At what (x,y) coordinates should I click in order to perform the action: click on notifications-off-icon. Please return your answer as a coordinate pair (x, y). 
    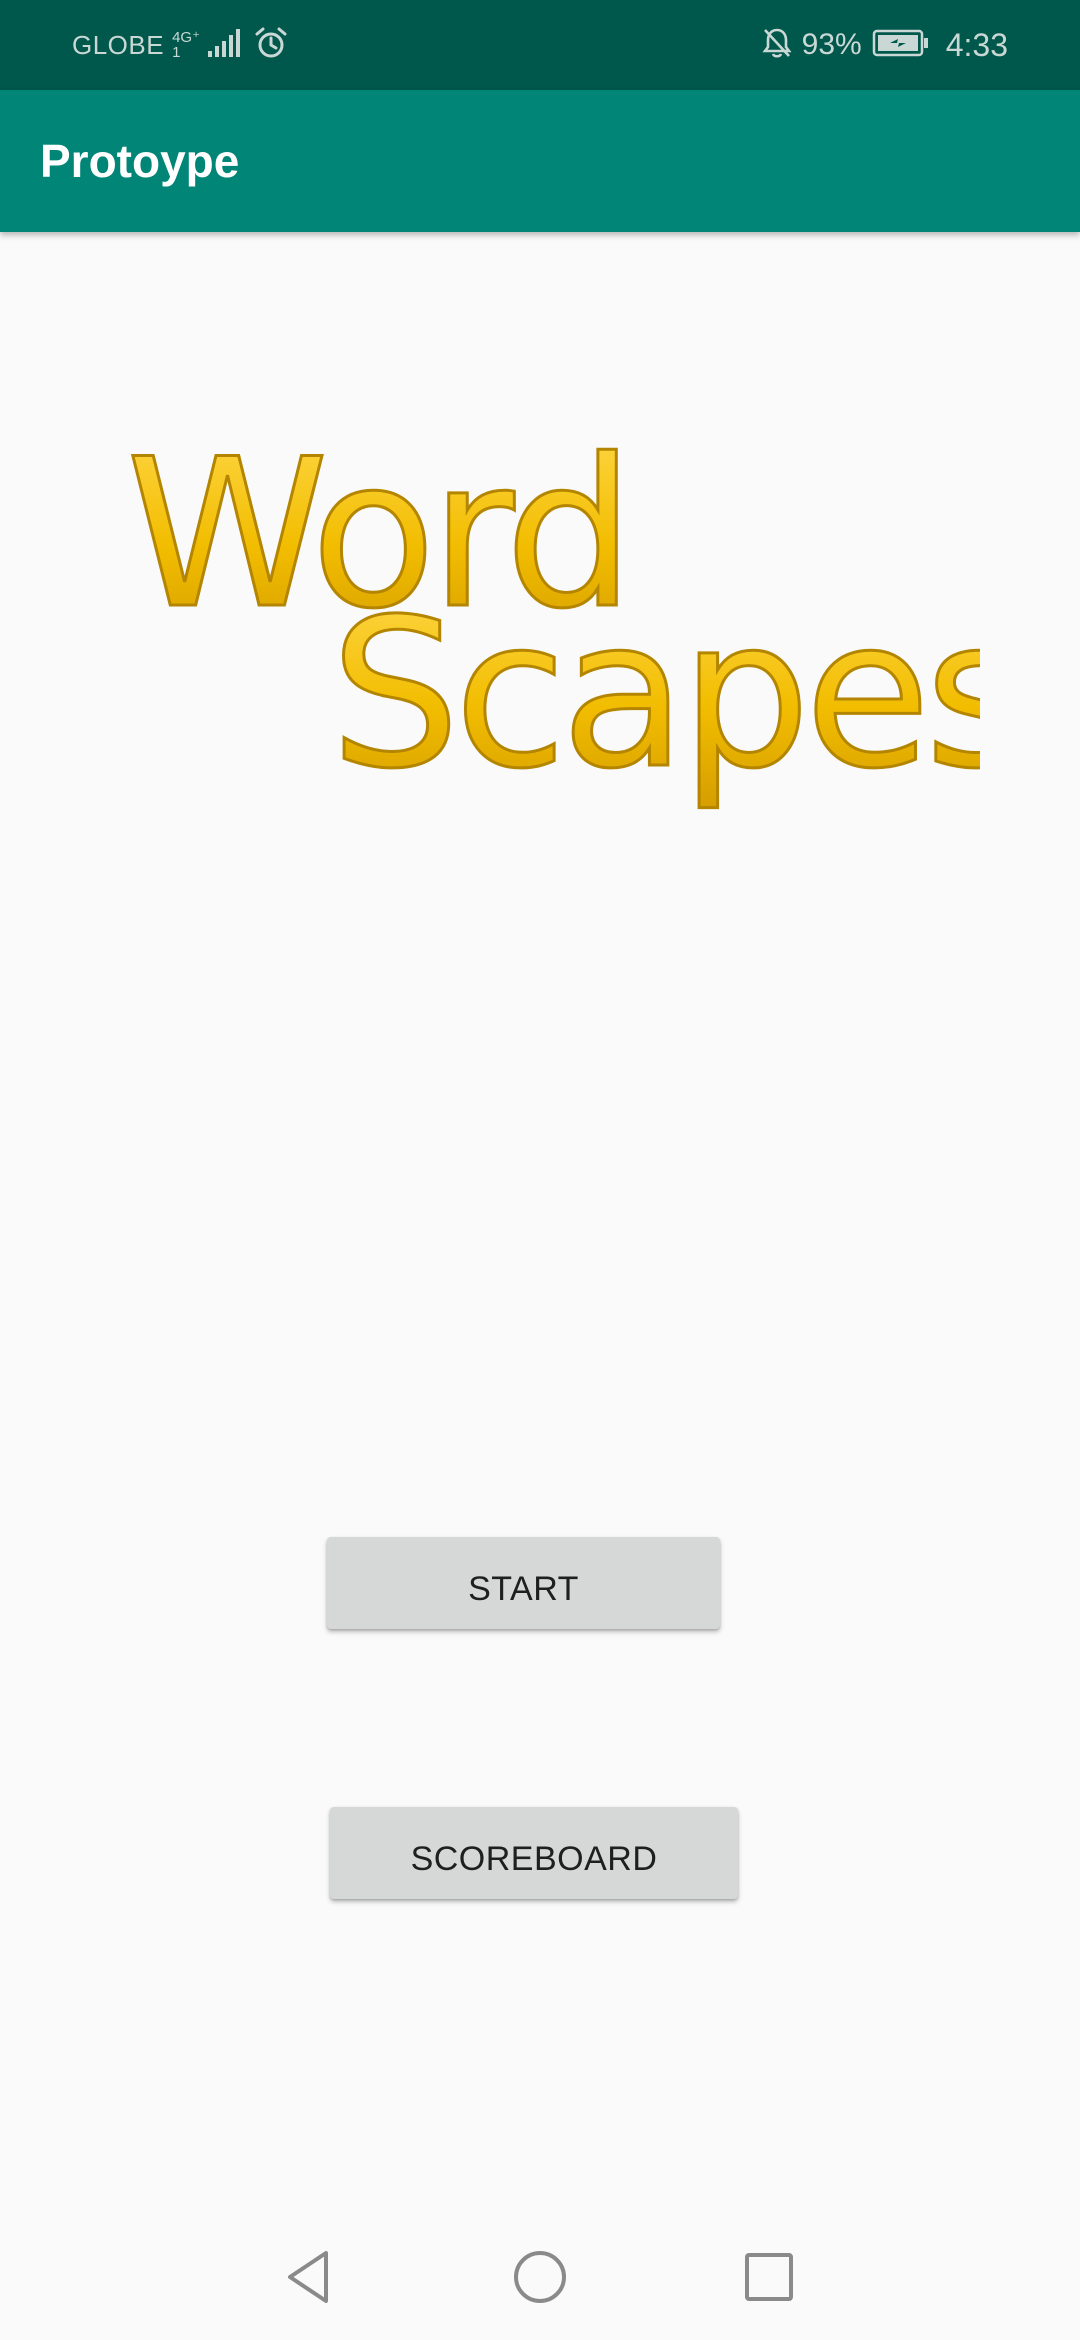
    Looking at the image, I should click on (777, 45).